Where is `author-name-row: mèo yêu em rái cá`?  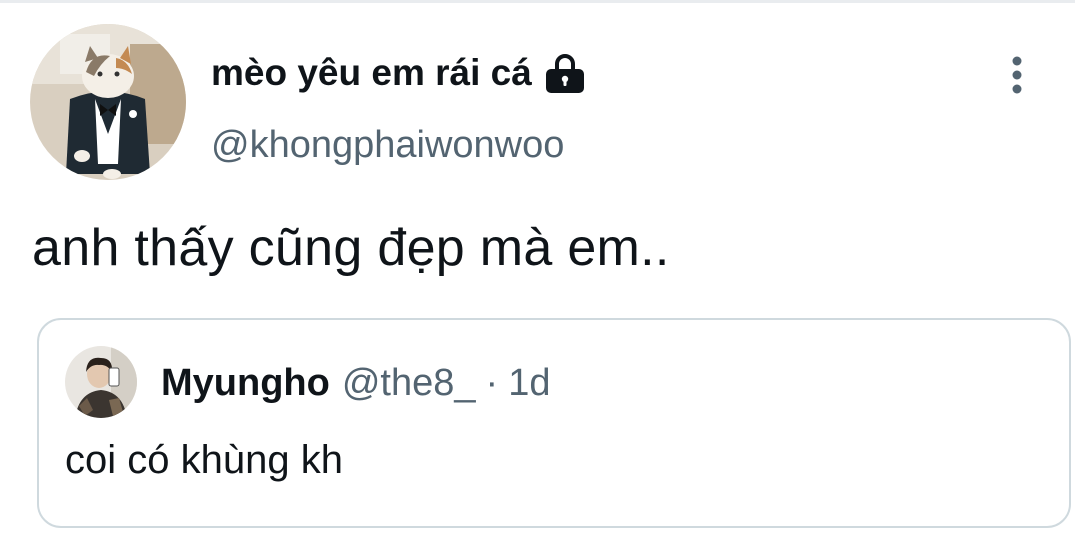
author-name-row: mèo yêu em rái cá is located at coordinates (399, 73).